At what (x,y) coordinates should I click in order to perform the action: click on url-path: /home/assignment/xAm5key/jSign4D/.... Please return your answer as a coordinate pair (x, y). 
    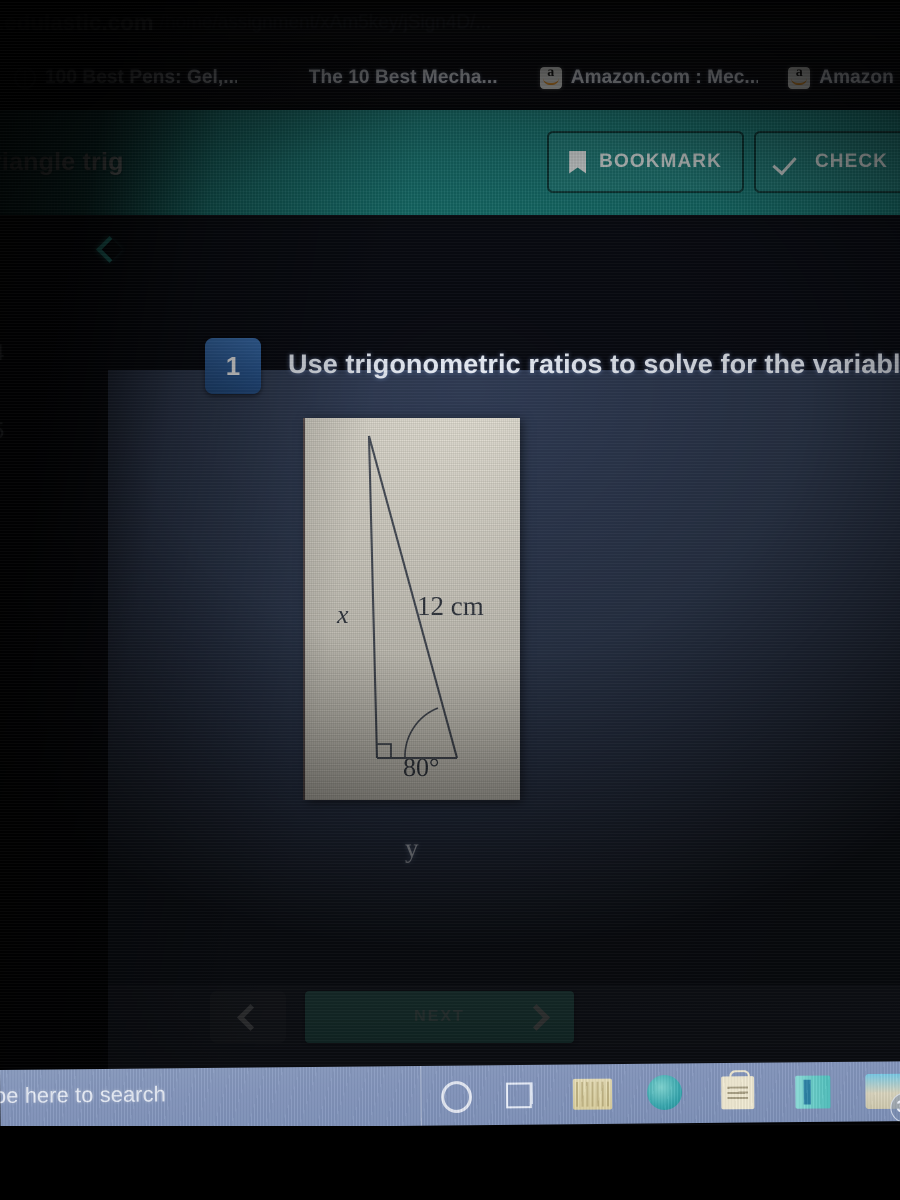
    Looking at the image, I should click on (325, 22).